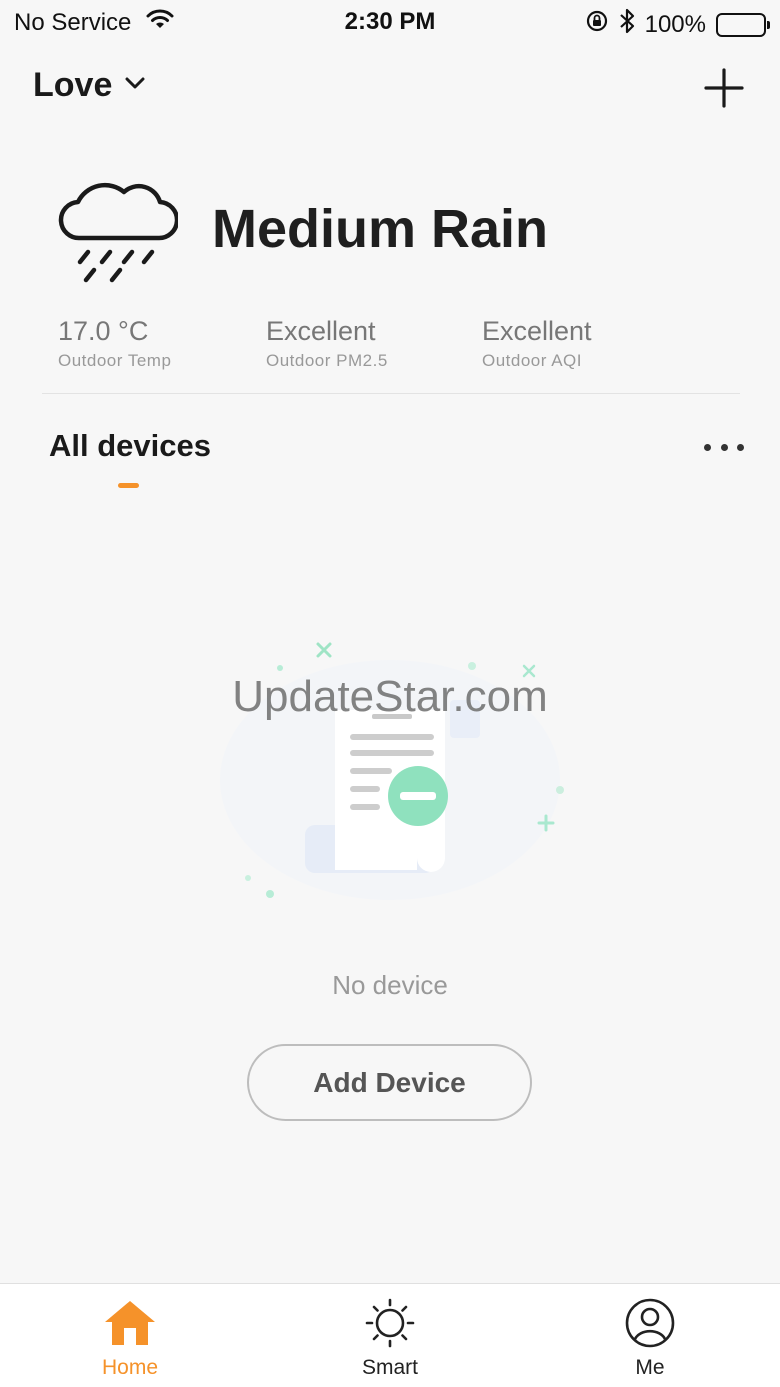  I want to click on stat-label: Outdoor Temp, so click(115, 360).